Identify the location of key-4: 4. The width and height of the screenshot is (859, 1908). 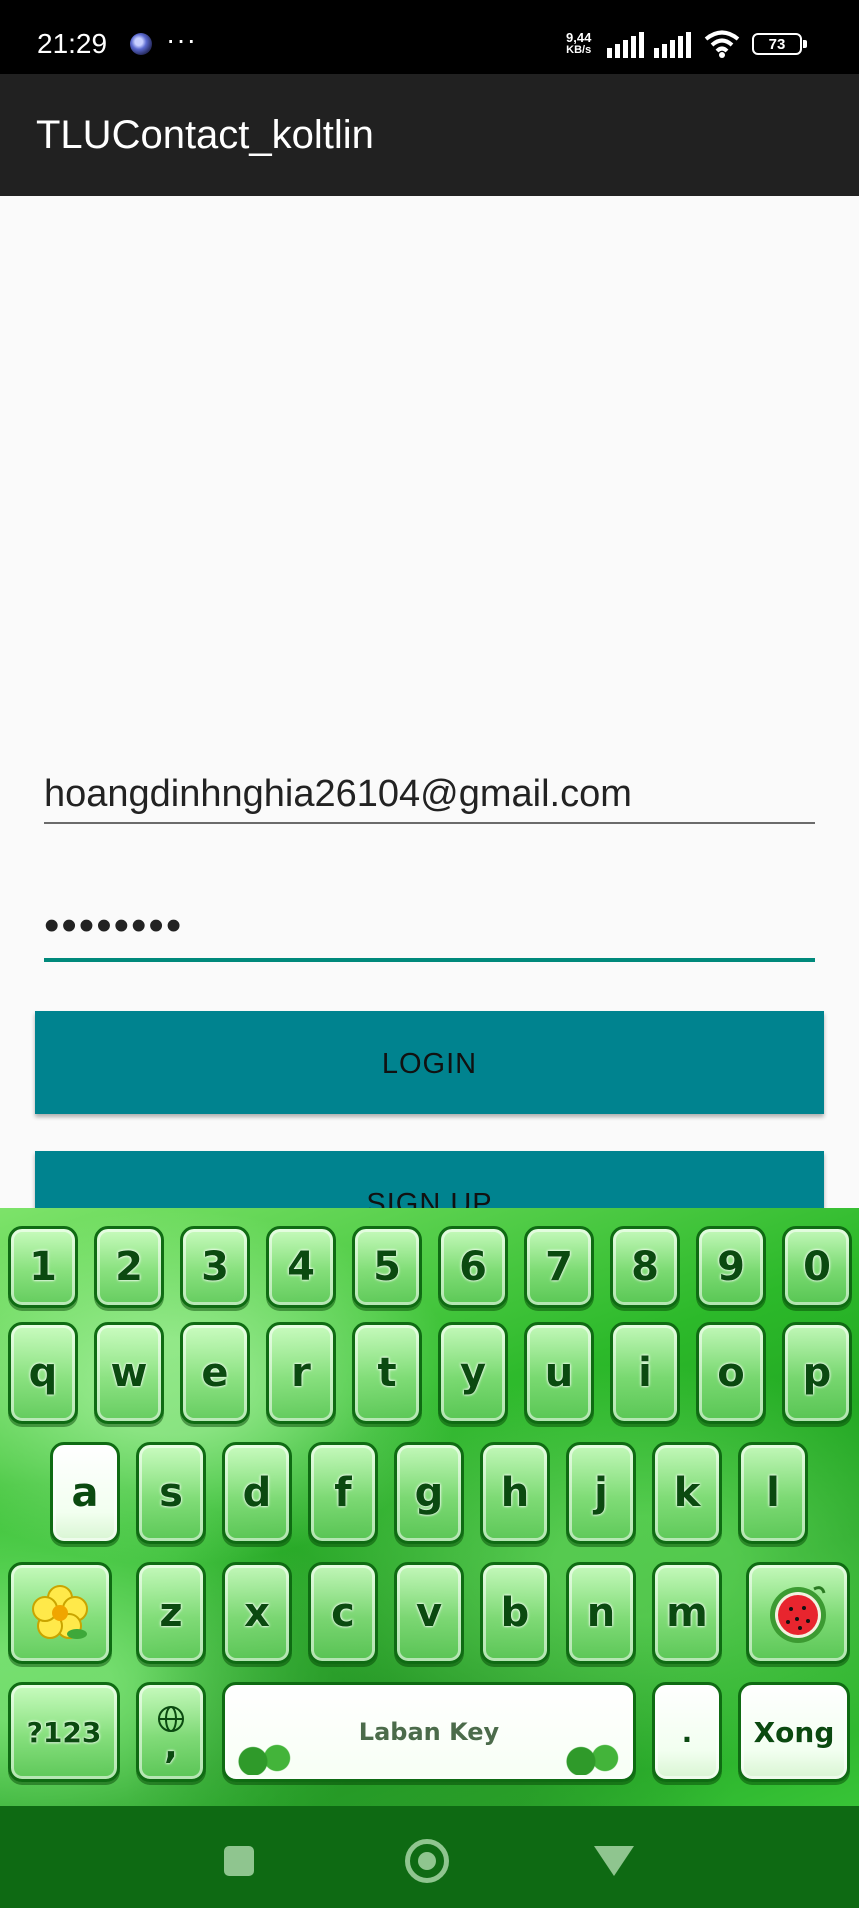
(301, 1267).